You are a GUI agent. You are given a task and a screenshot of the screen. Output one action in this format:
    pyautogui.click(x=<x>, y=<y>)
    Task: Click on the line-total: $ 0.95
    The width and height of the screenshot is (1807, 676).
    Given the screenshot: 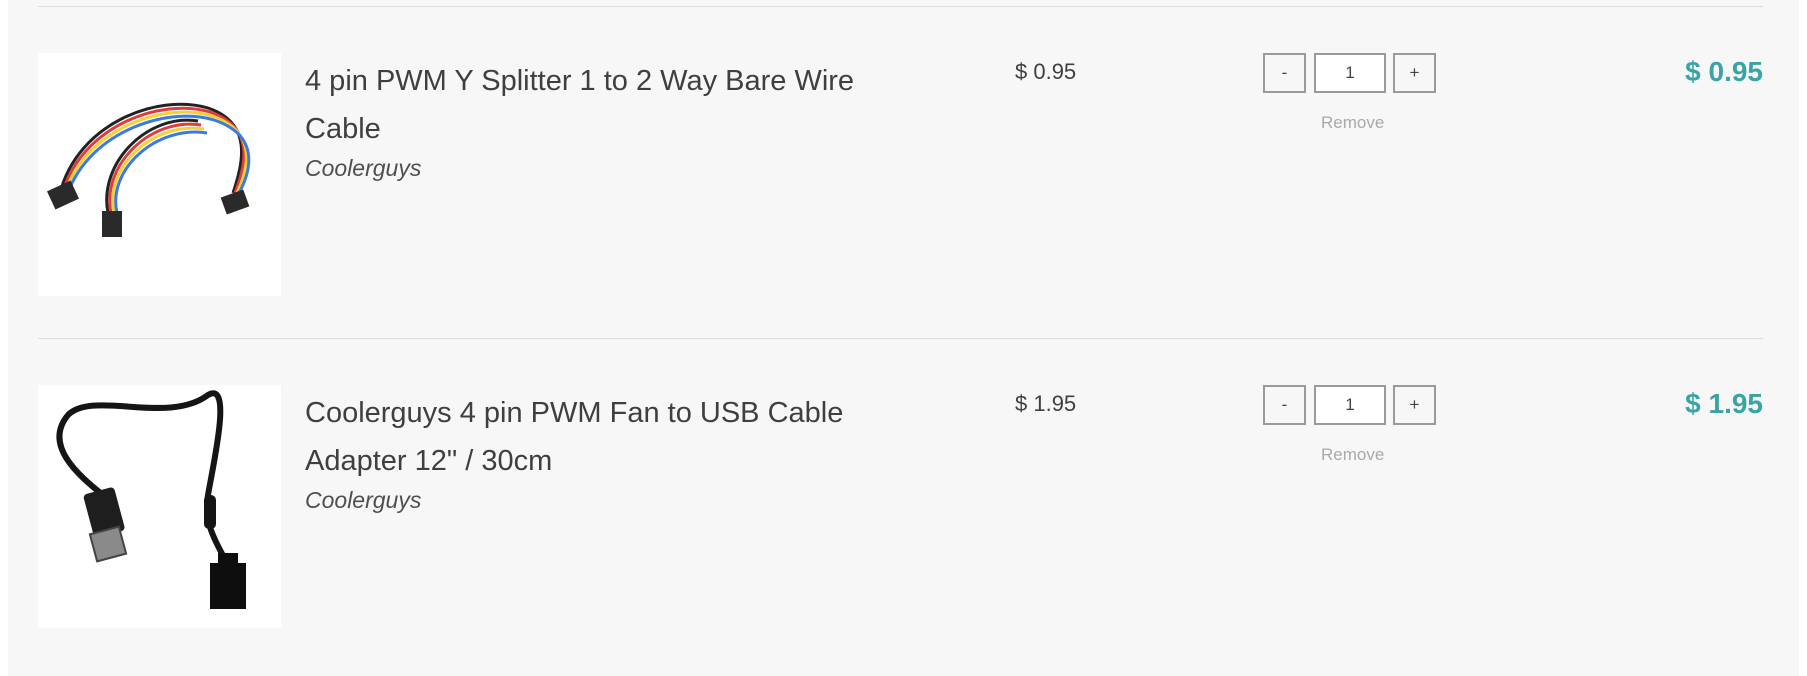 What is the action you would take?
    pyautogui.click(x=1724, y=71)
    